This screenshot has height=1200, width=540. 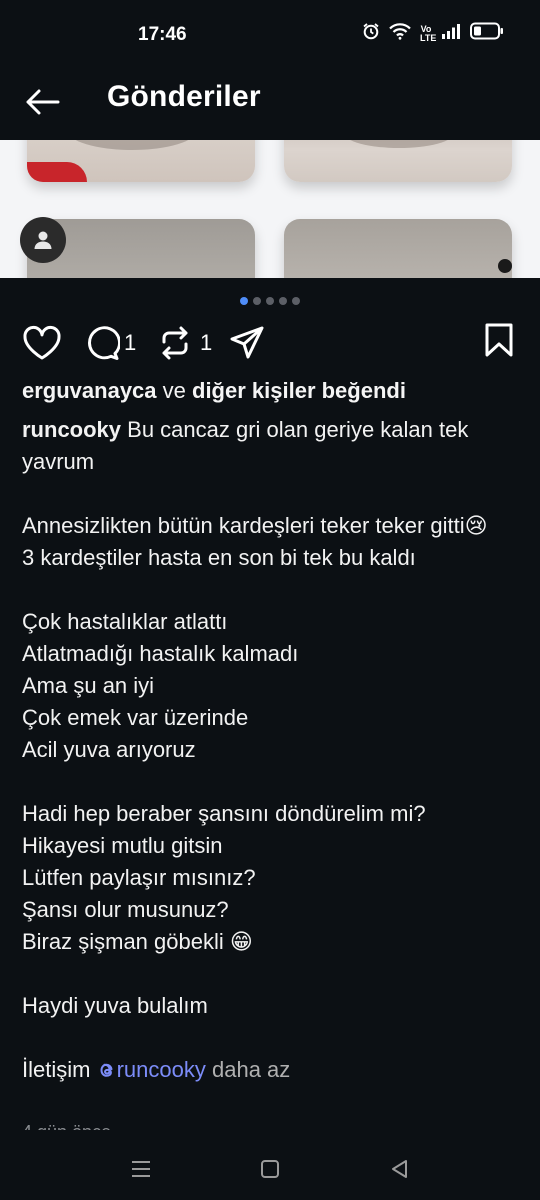 I want to click on battery-icon, so click(x=487, y=33).